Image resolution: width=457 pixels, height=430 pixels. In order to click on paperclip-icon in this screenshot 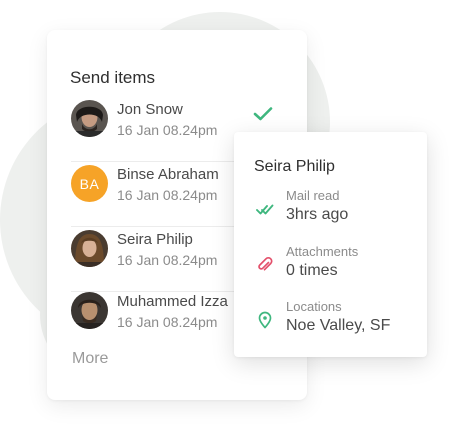, I will do `click(265, 263)`.